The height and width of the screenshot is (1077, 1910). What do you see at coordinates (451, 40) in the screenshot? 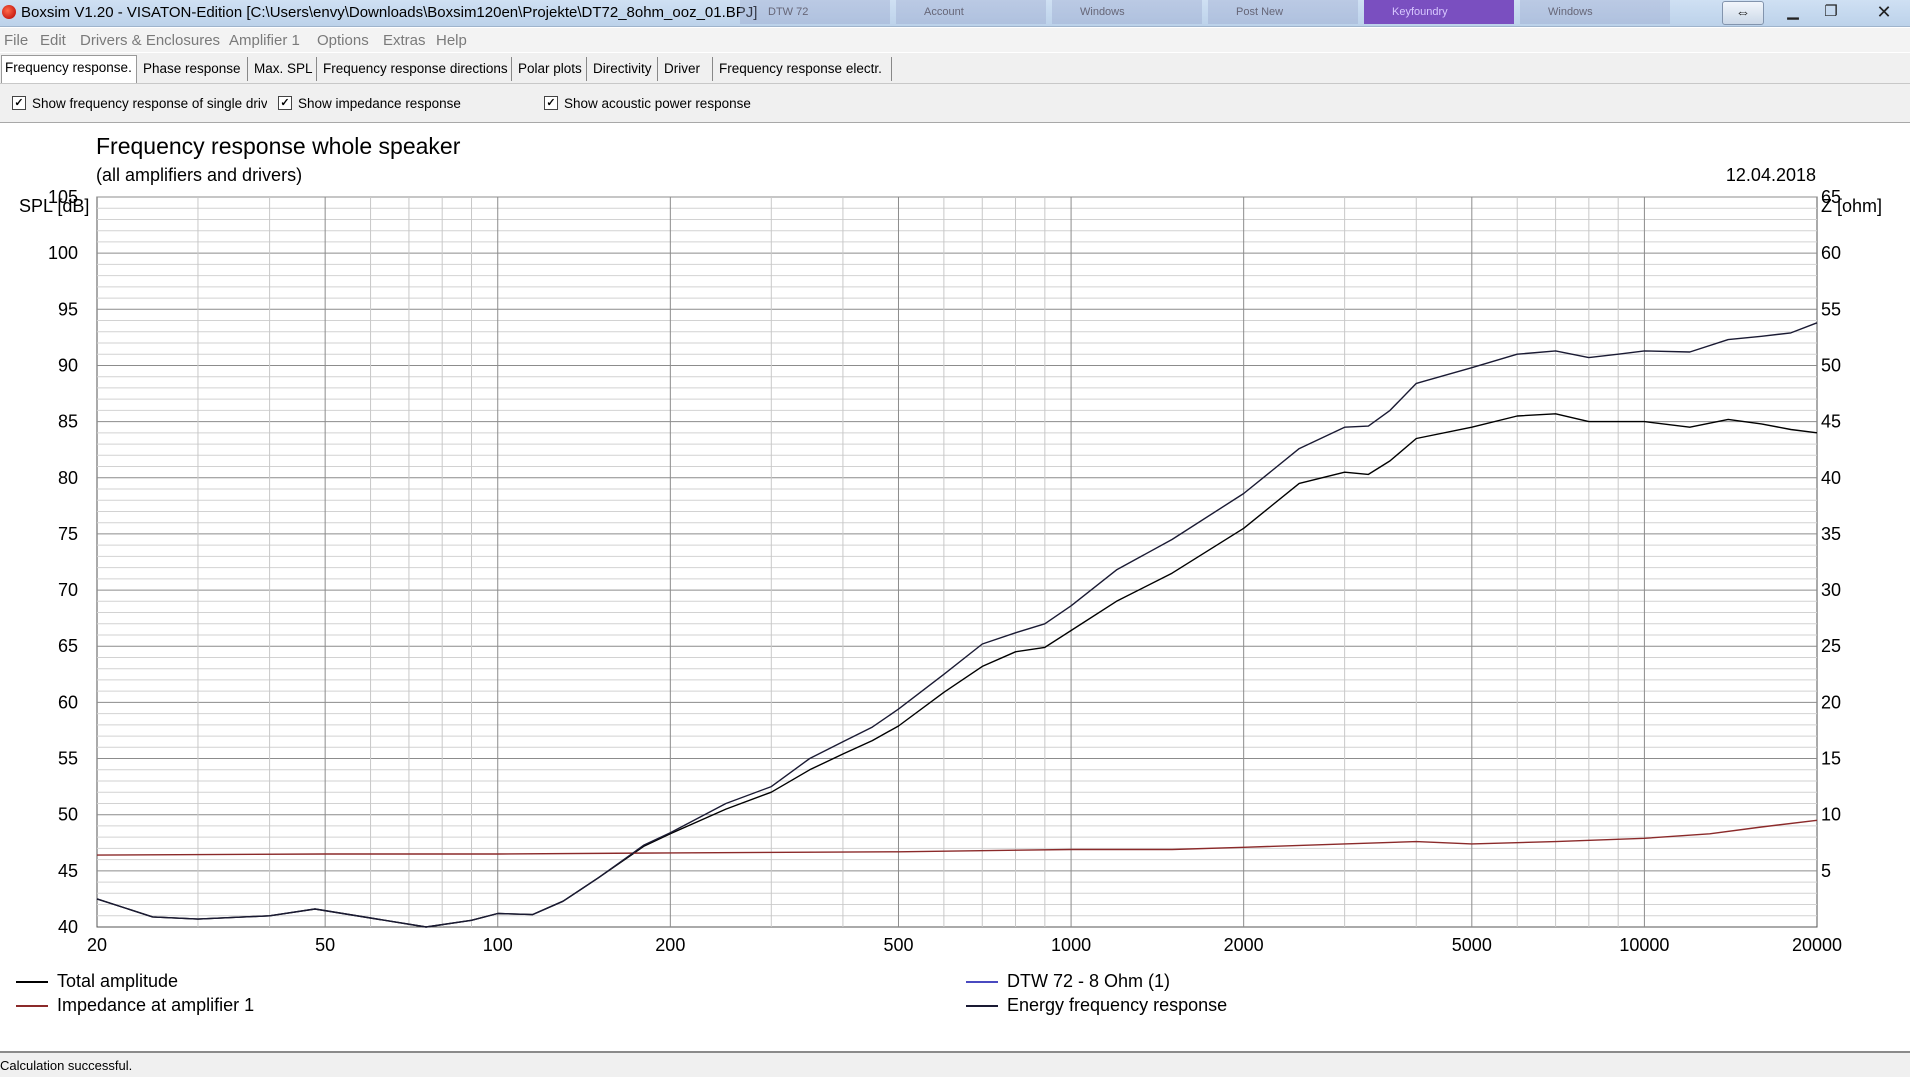
I see `menu-help: Help` at bounding box center [451, 40].